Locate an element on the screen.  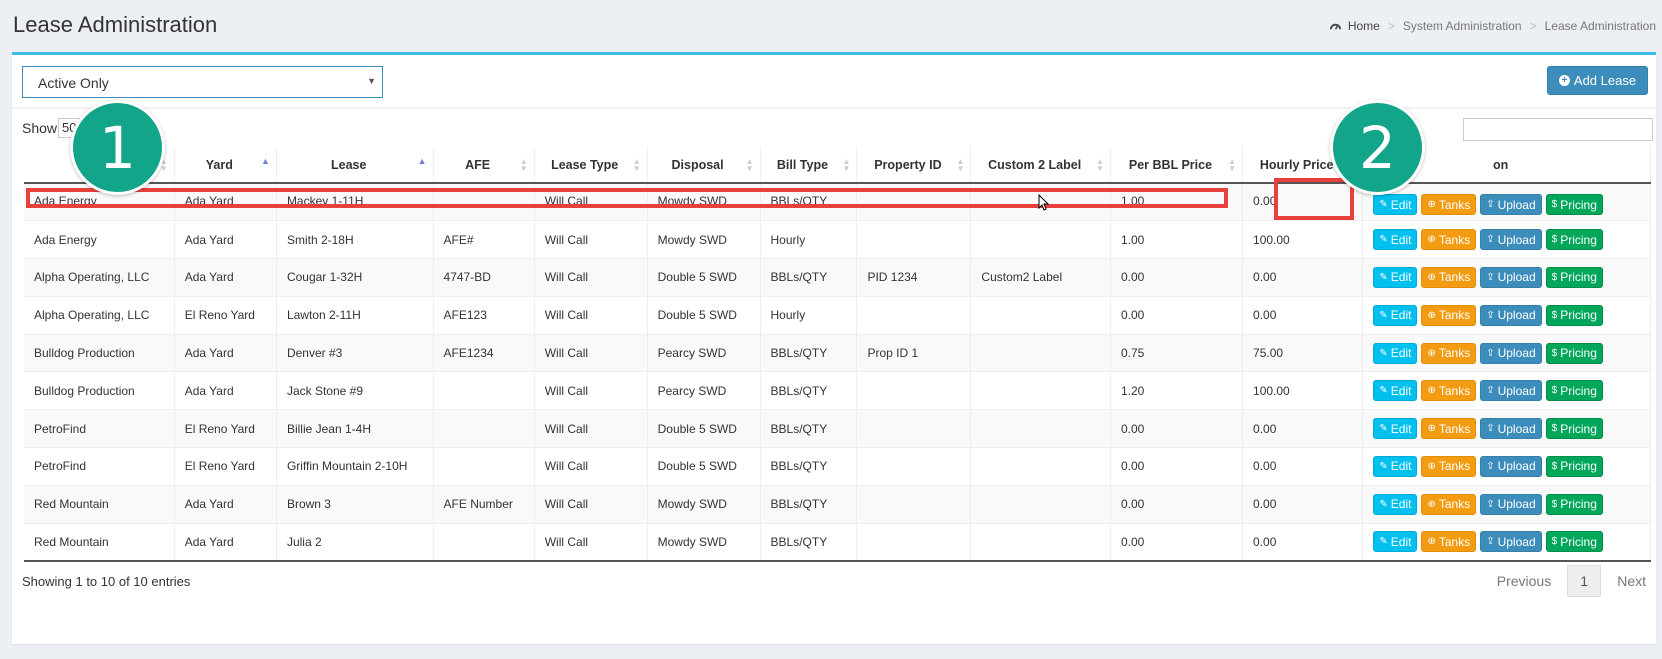
sort-asc-icon: ▲ is located at coordinates (422, 161).